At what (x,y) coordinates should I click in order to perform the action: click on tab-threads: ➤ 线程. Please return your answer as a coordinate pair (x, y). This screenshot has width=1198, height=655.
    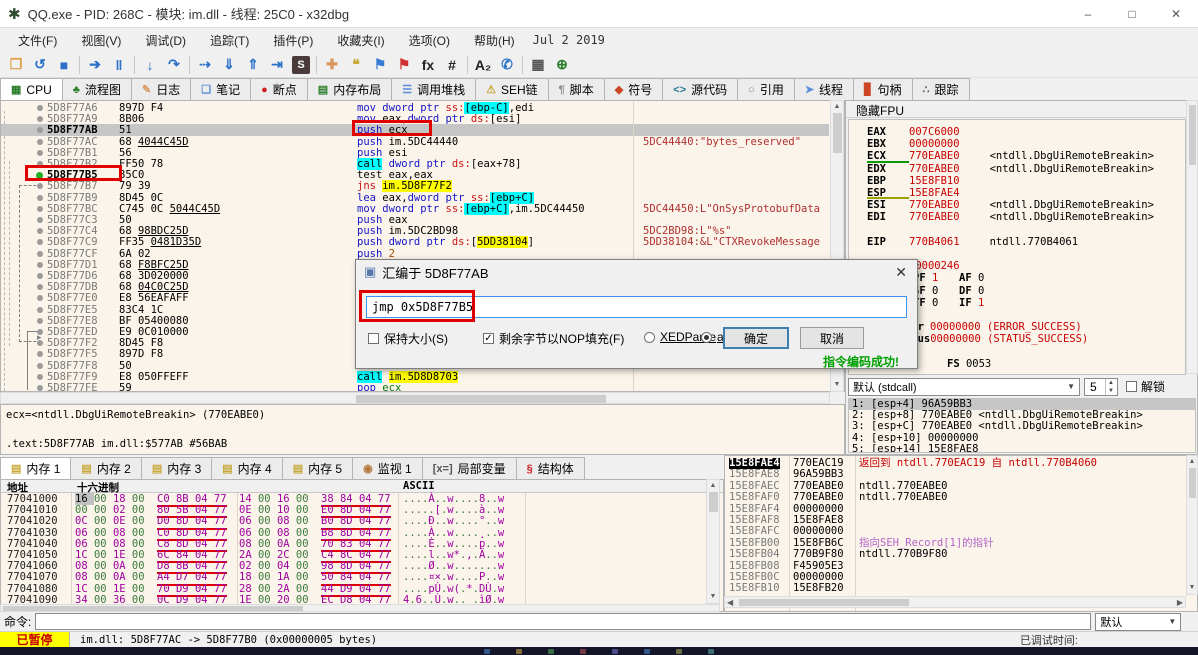
    Looking at the image, I should click on (824, 89).